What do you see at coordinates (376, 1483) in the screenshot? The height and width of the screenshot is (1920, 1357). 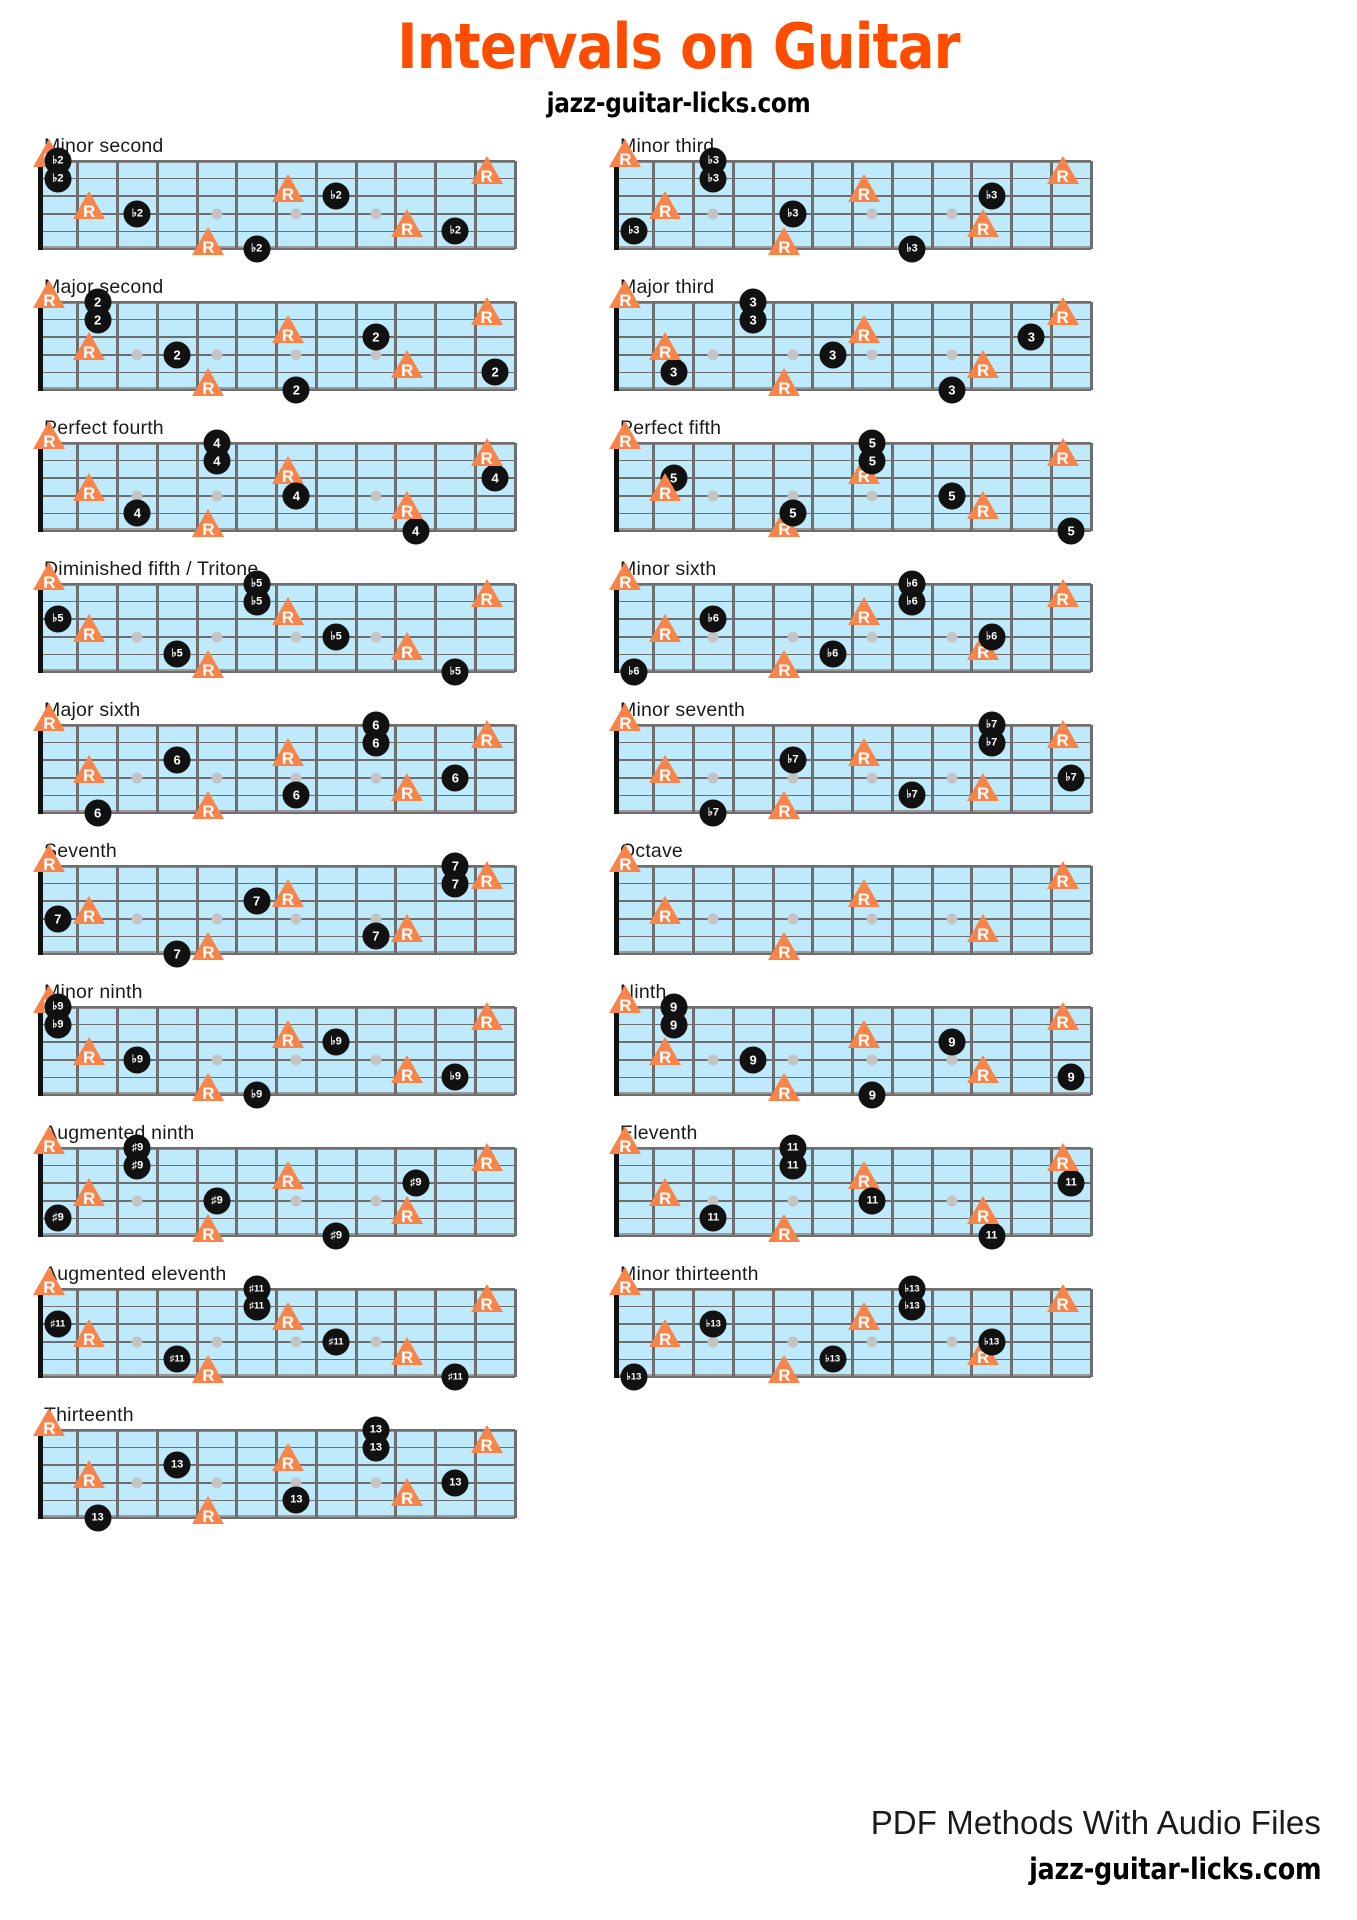 I see `fret-inlay-dot` at bounding box center [376, 1483].